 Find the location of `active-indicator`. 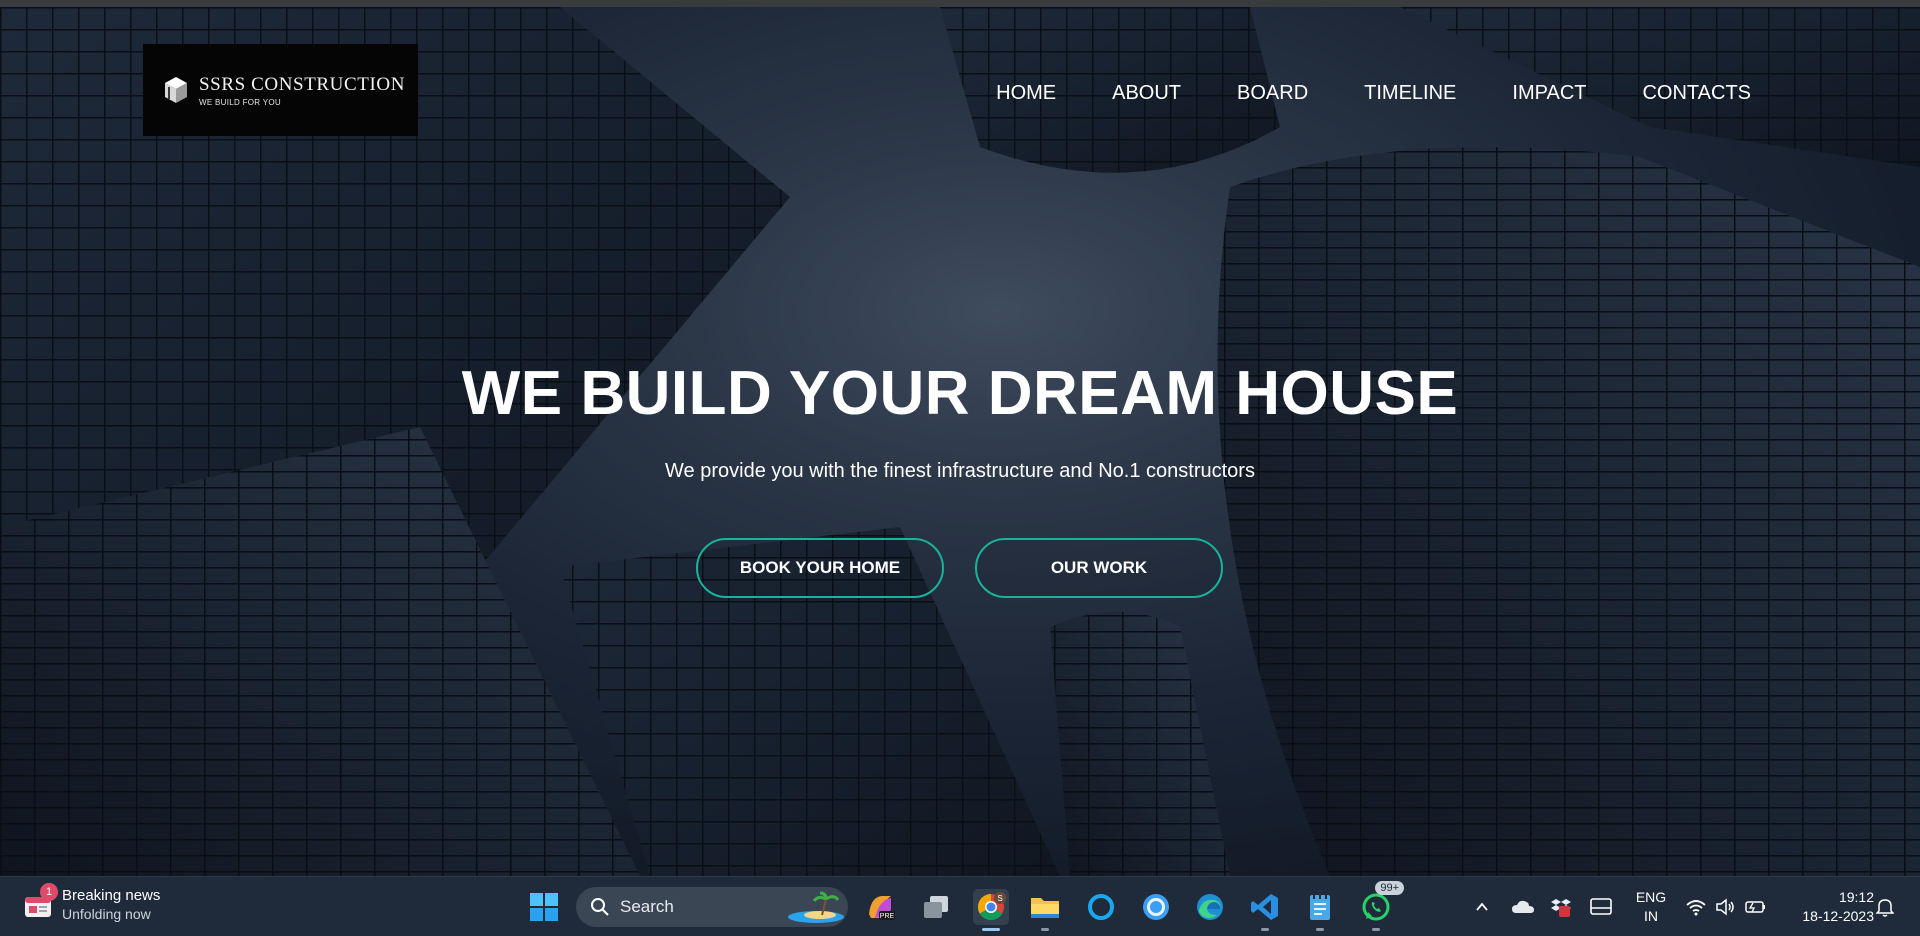

active-indicator is located at coordinates (991, 929).